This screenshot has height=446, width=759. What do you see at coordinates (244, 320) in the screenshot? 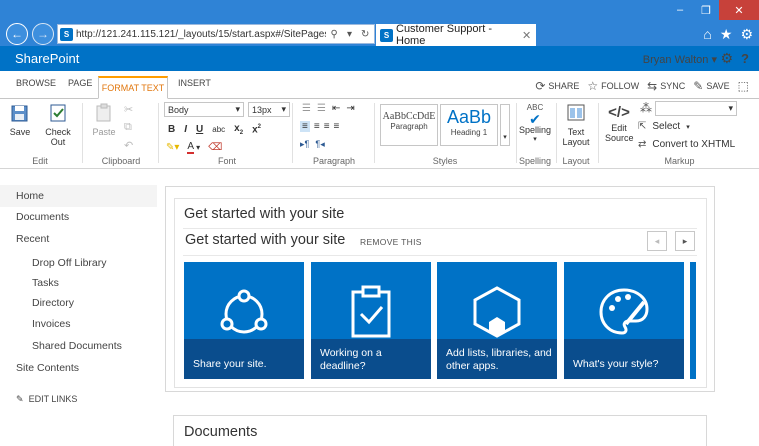
I see `tile-share-site: Share your site.` at bounding box center [244, 320].